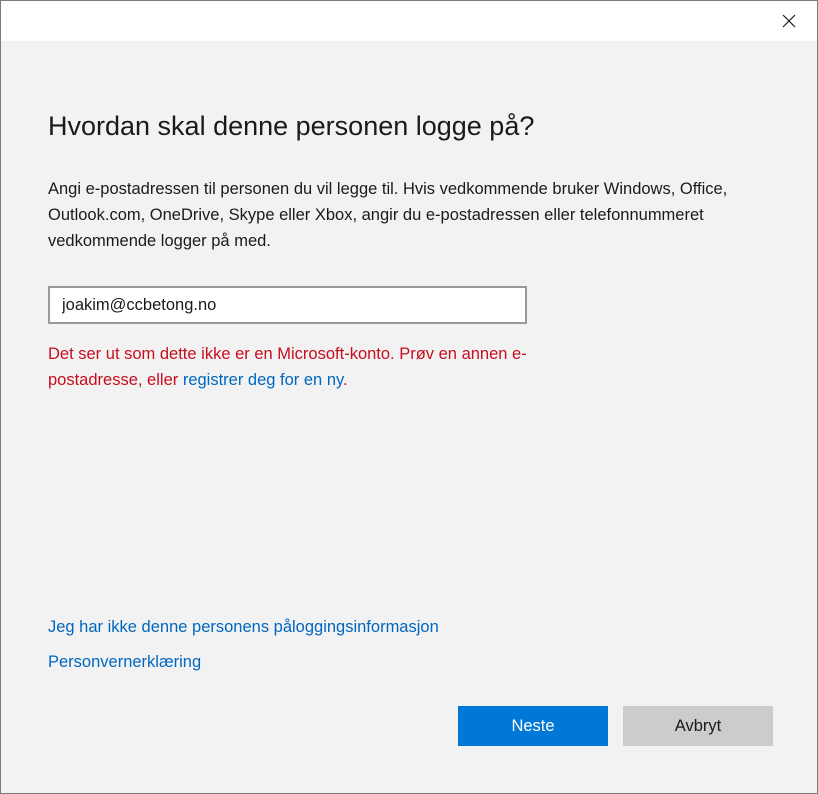 The height and width of the screenshot is (794, 818). Describe the element at coordinates (263, 380) in the screenshot. I see `register-new-account-link: registrer deg for en ny` at that location.